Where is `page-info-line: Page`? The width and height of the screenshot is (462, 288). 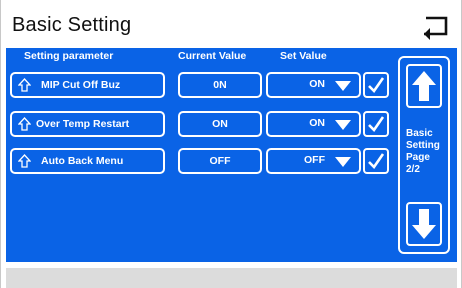 page-info-line: Page is located at coordinates (418, 157).